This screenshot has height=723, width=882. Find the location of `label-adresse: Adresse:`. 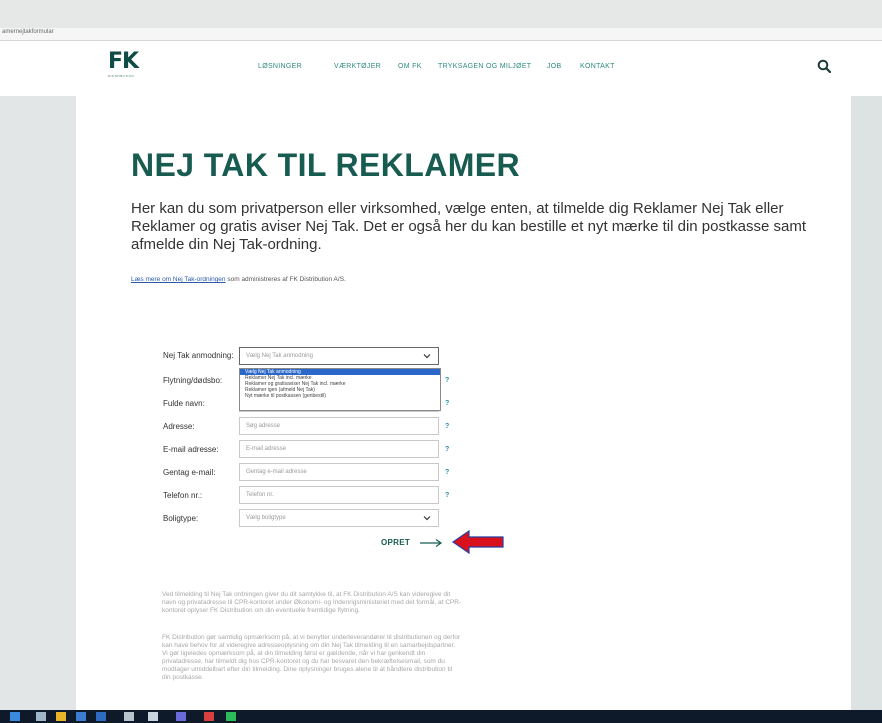

label-adresse: Adresse: is located at coordinates (179, 426).